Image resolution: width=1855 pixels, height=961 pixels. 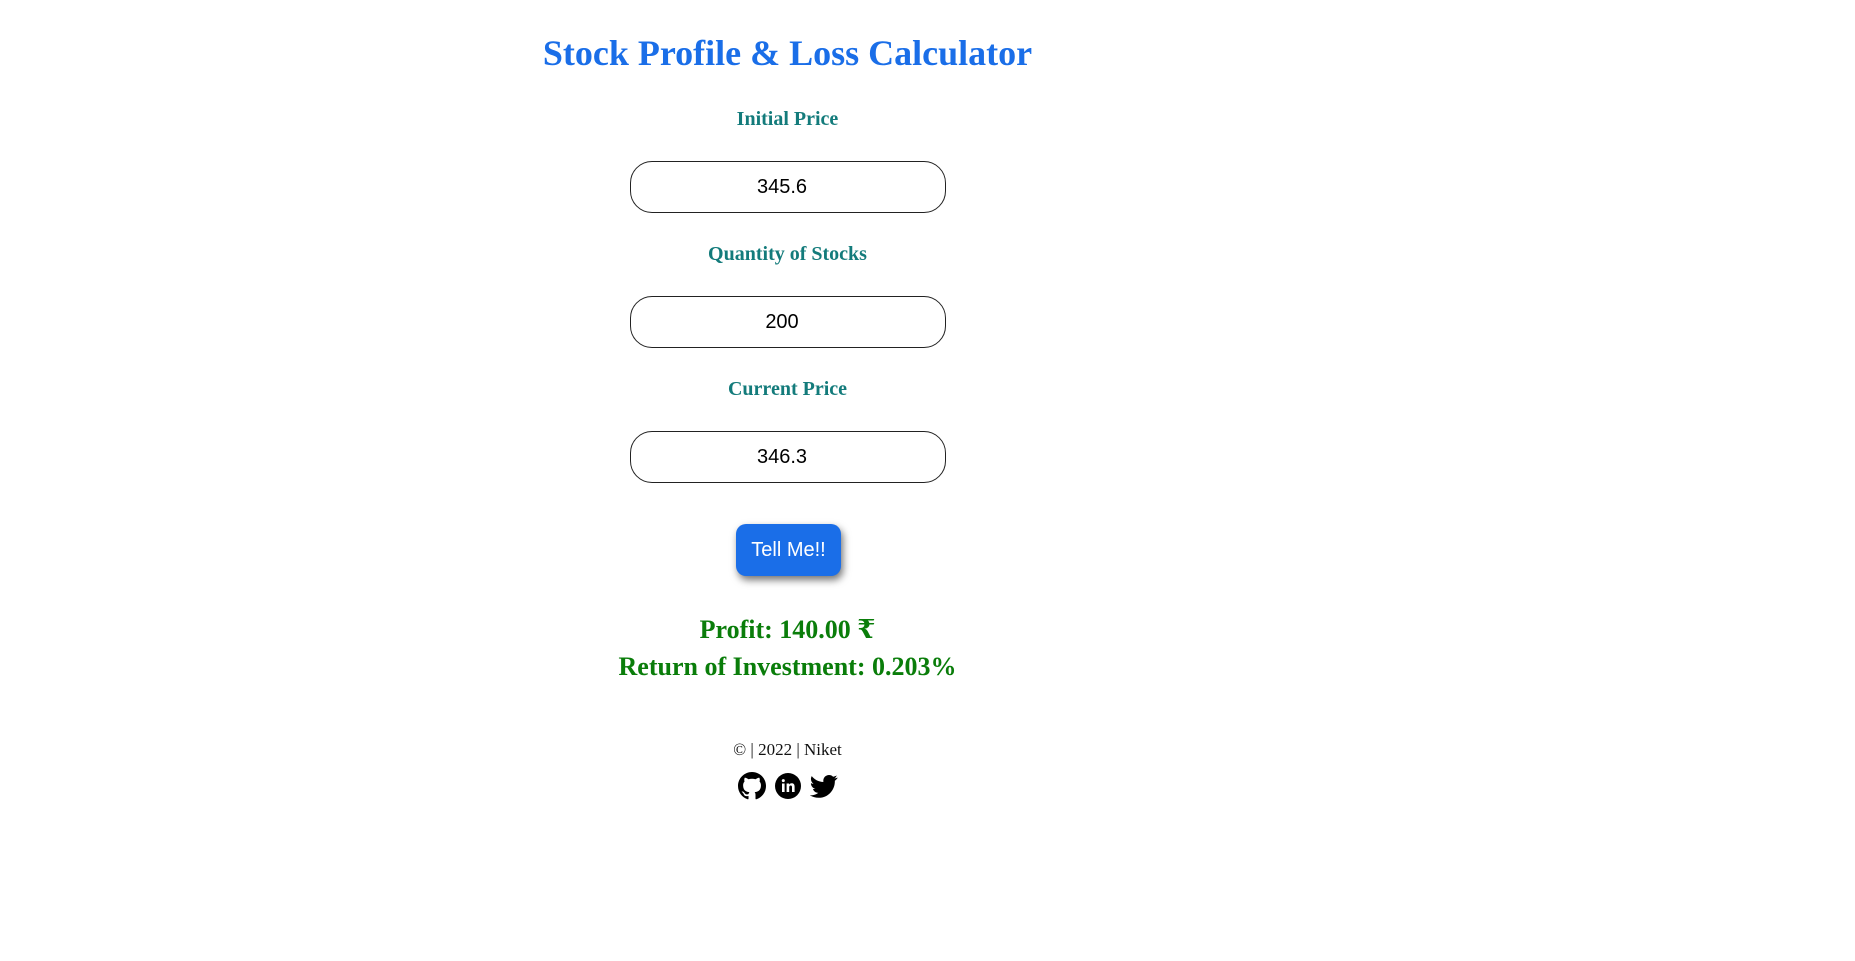 I want to click on current-price-label: Current Price, so click(x=787, y=389).